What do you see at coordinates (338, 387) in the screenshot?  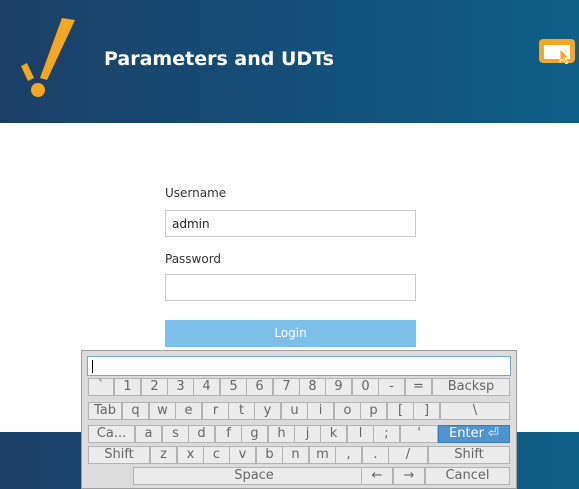 I see `key-9: 9` at bounding box center [338, 387].